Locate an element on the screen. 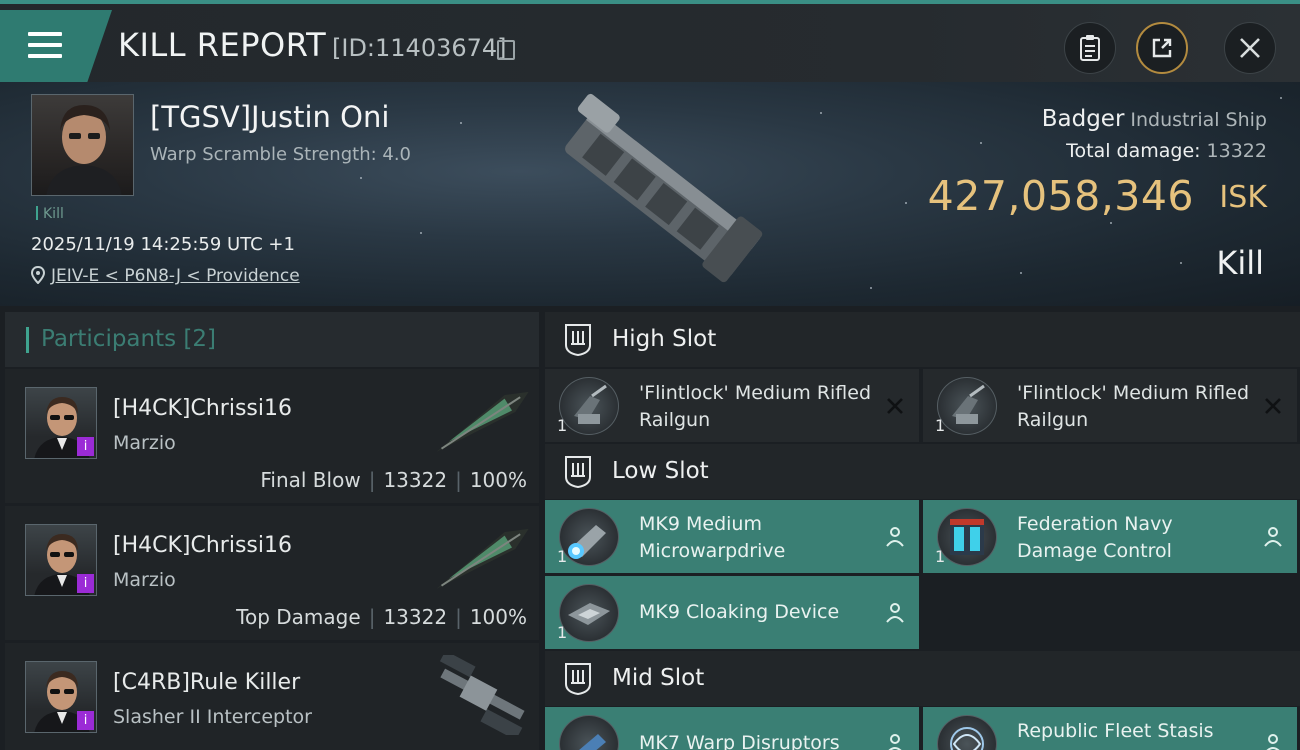 This screenshot has width=1300, height=750. victim-avatar is located at coordinates (82, 145).